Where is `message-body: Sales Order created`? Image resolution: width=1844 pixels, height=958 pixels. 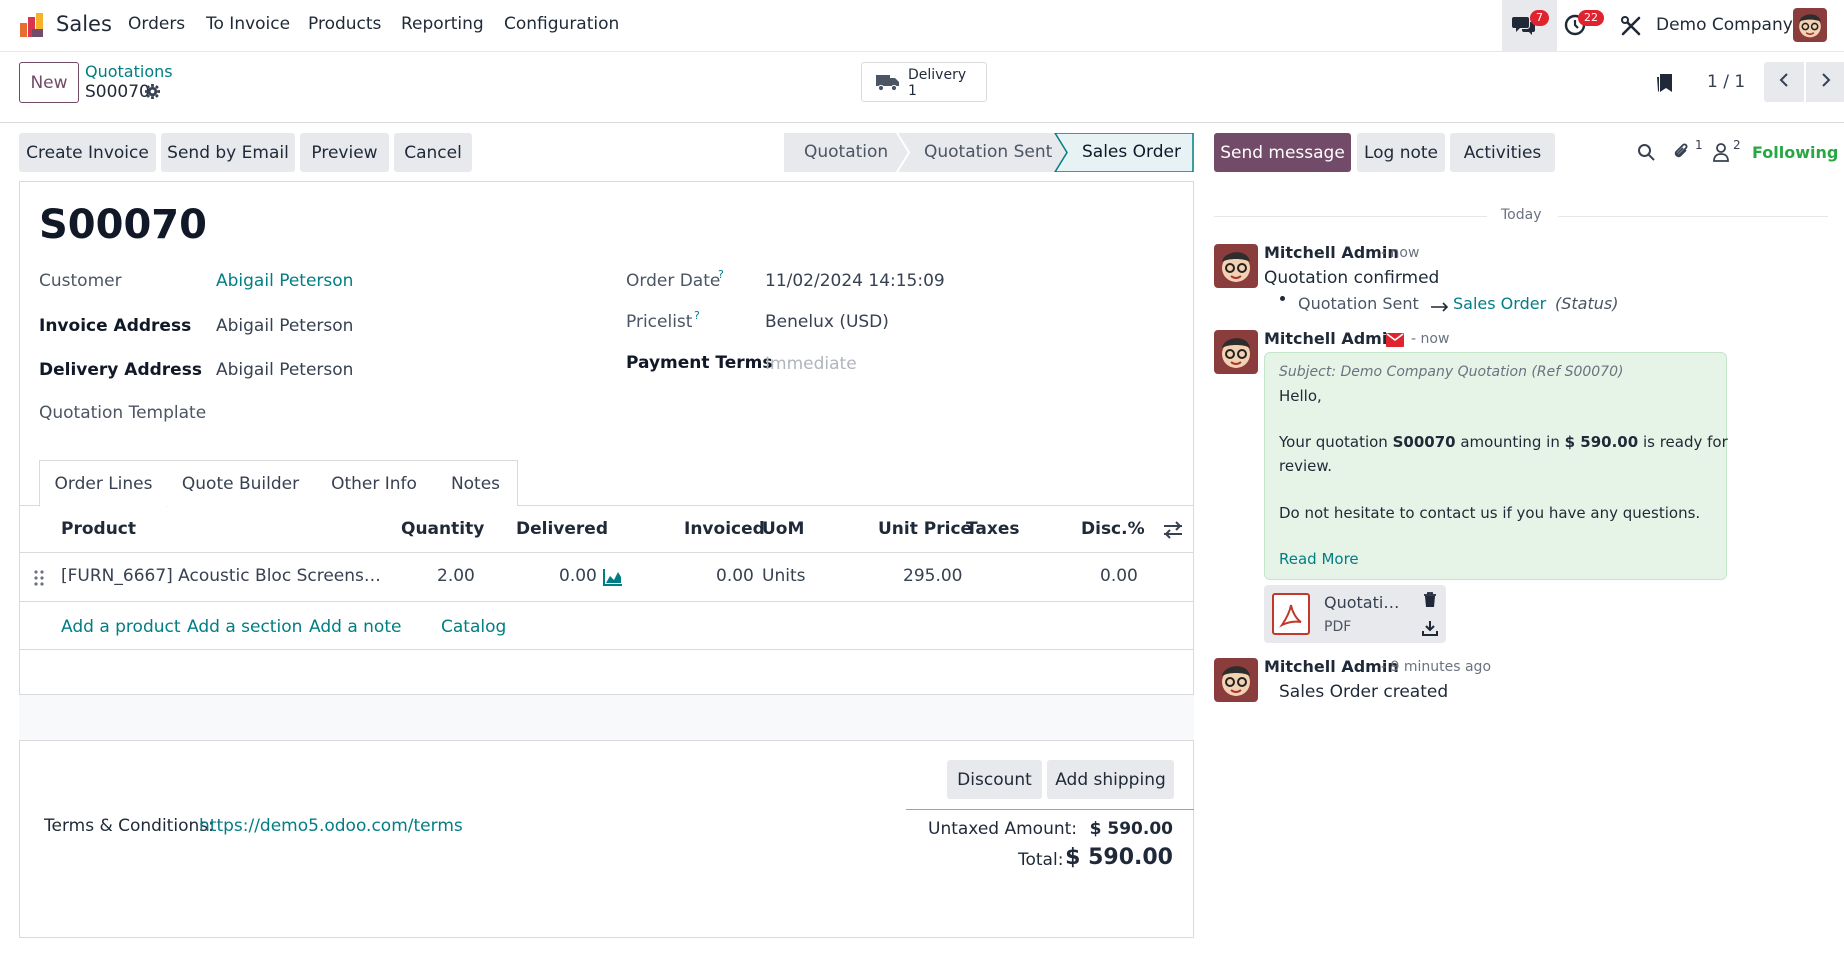
message-body: Sales Order created is located at coordinates (1364, 692).